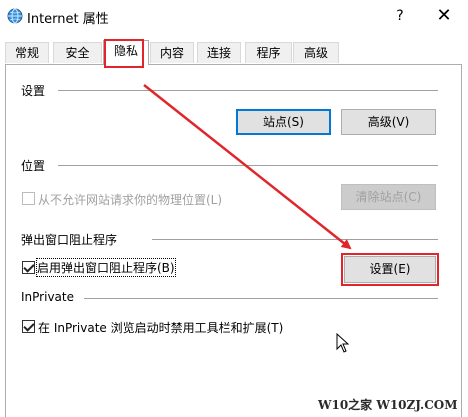 The width and height of the screenshot is (468, 417). Describe the element at coordinates (248, 90) in the screenshot. I see `settings-divider` at that location.